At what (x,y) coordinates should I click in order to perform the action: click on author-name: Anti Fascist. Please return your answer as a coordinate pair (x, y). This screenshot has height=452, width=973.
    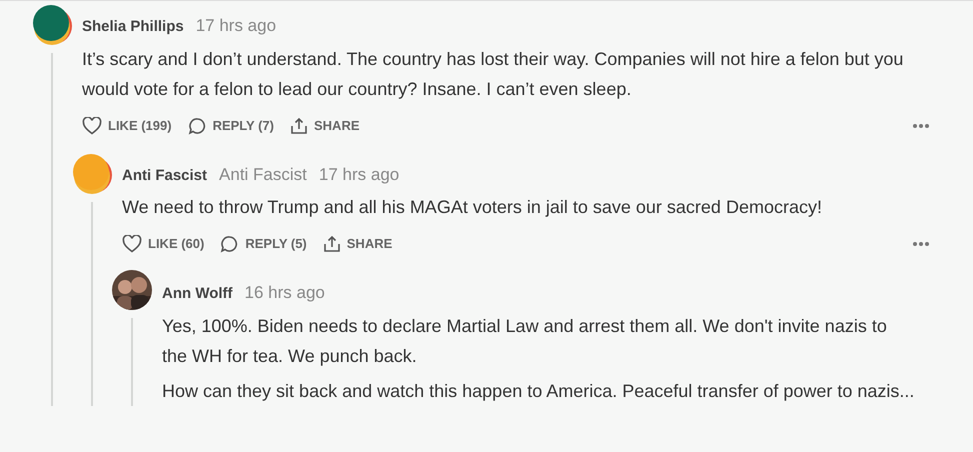
    Looking at the image, I should click on (165, 175).